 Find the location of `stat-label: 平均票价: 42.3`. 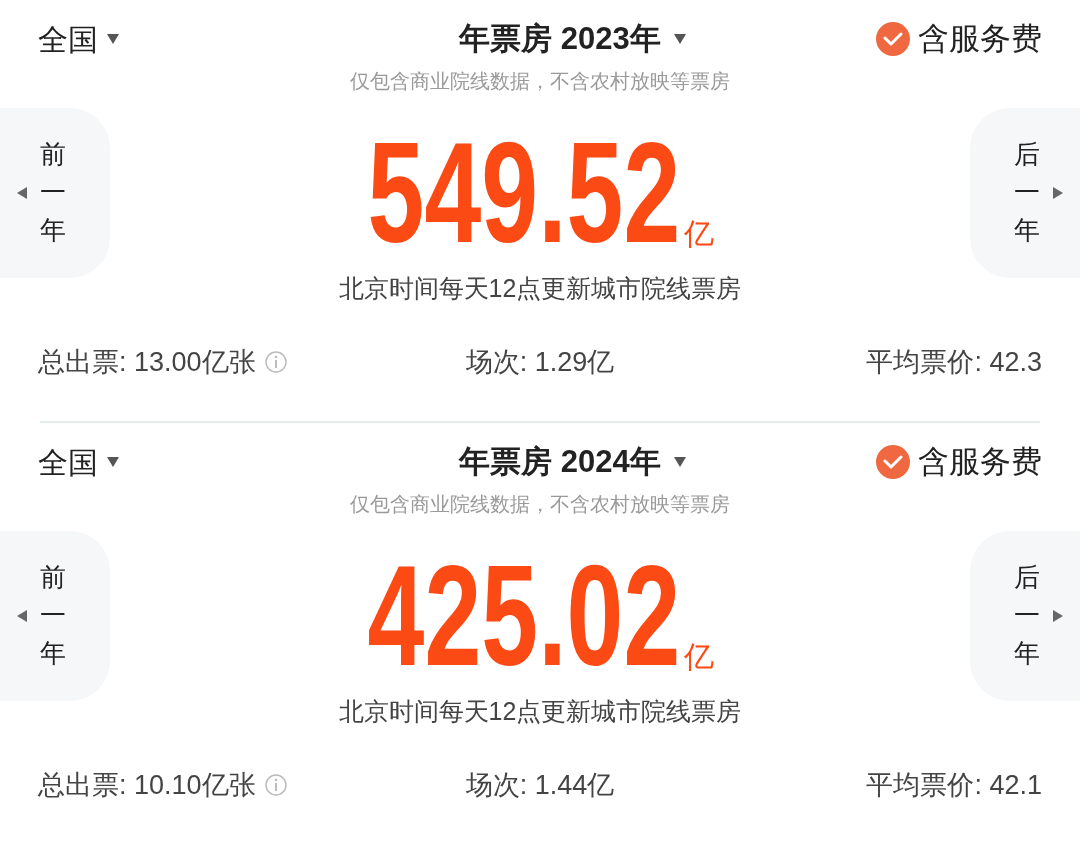

stat-label: 平均票价: 42.3 is located at coordinates (954, 362).